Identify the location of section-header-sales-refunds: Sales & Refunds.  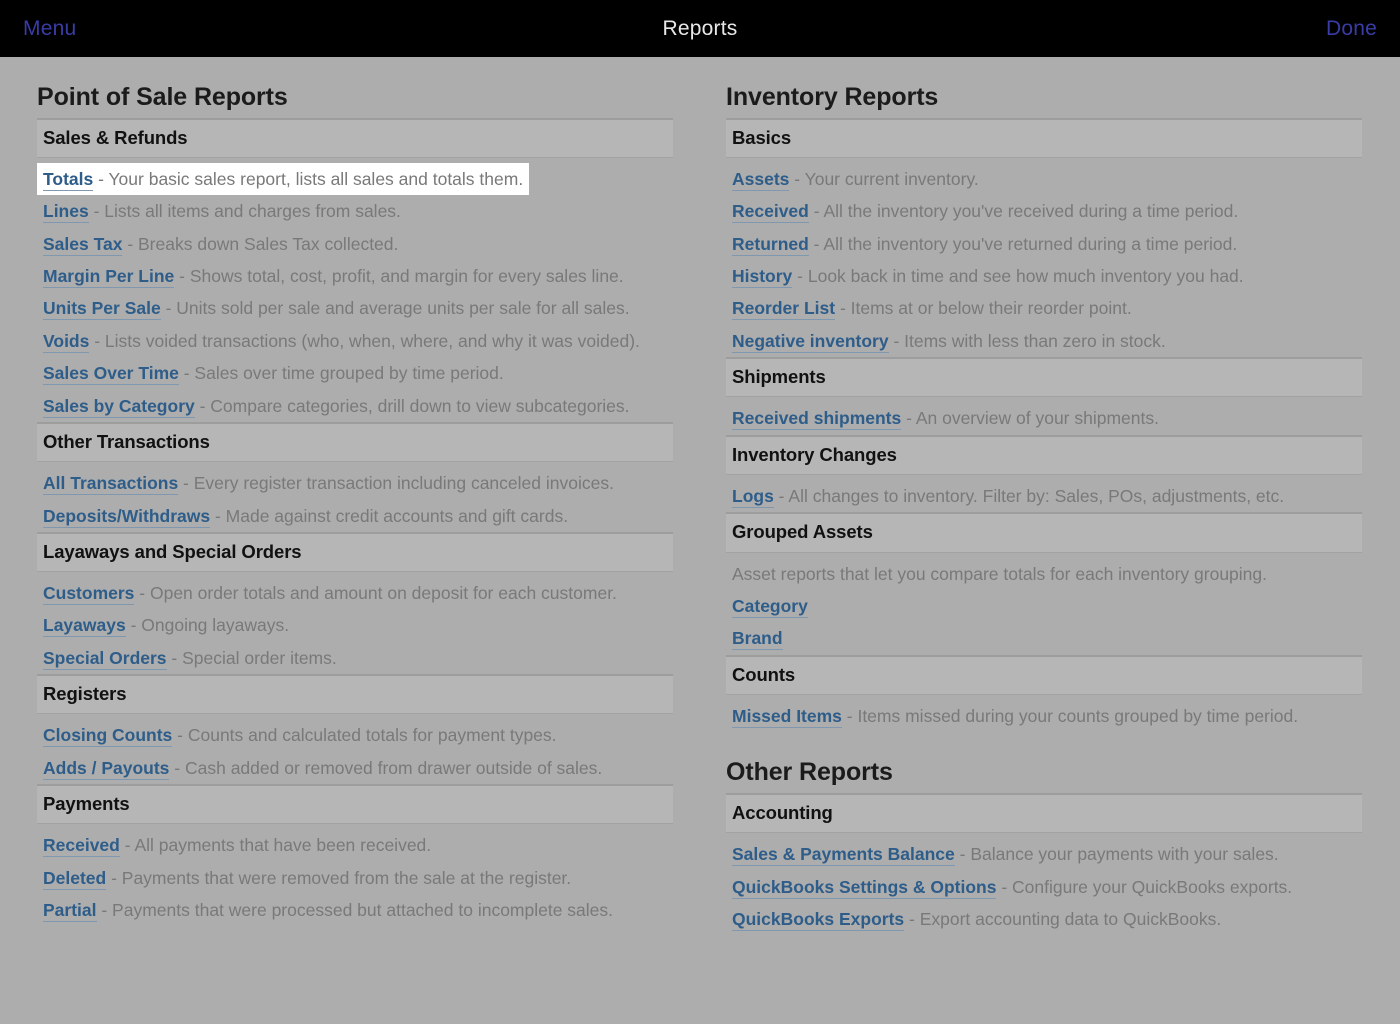
(355, 137).